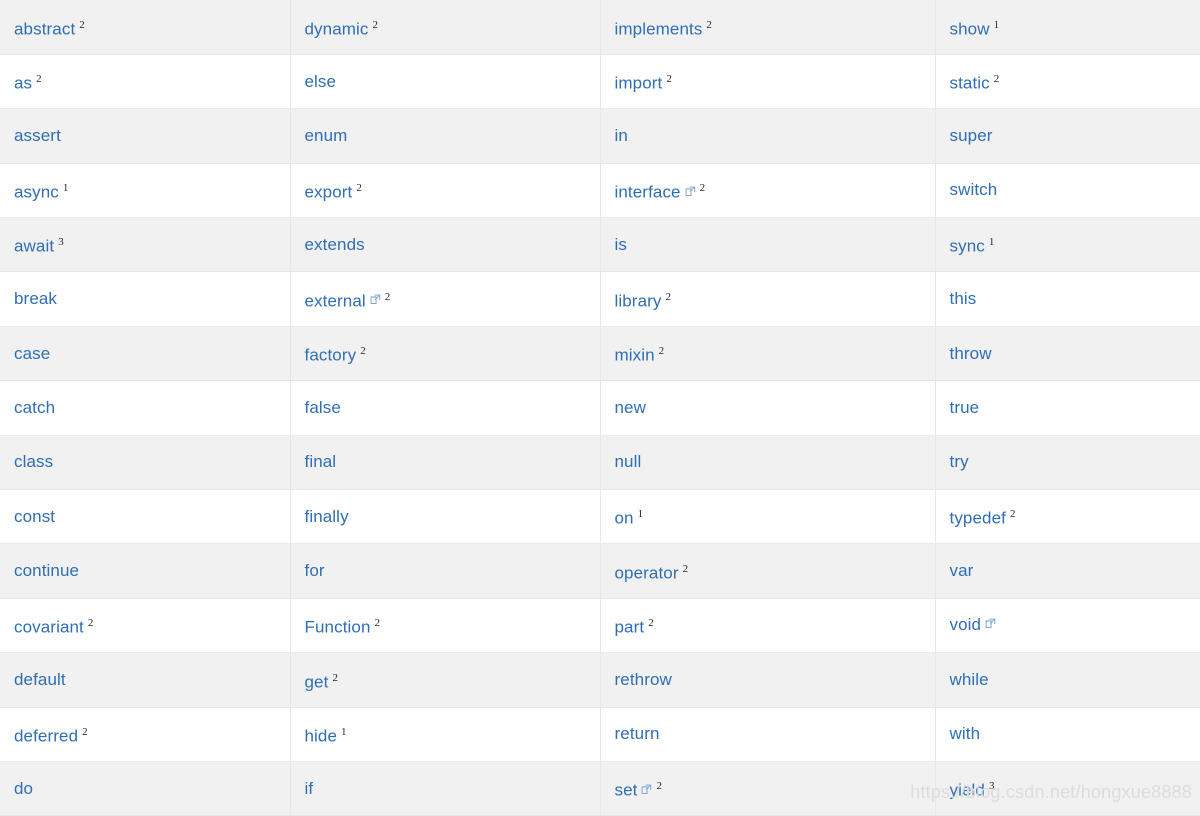  Describe the element at coordinates (445, 463) in the screenshot. I see `keyword-cell: final` at that location.